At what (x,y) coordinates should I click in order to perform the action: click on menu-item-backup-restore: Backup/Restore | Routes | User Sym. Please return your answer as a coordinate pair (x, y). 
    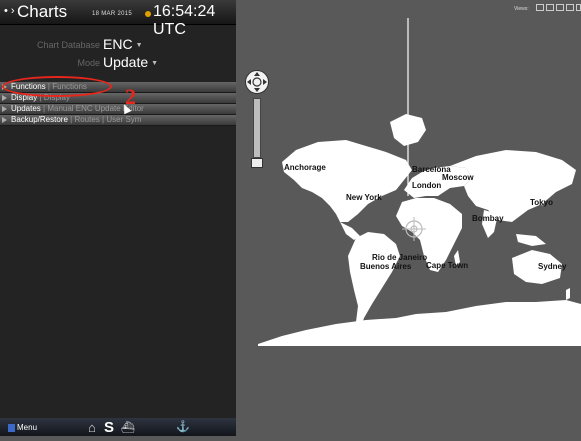
    Looking at the image, I should click on (118, 120).